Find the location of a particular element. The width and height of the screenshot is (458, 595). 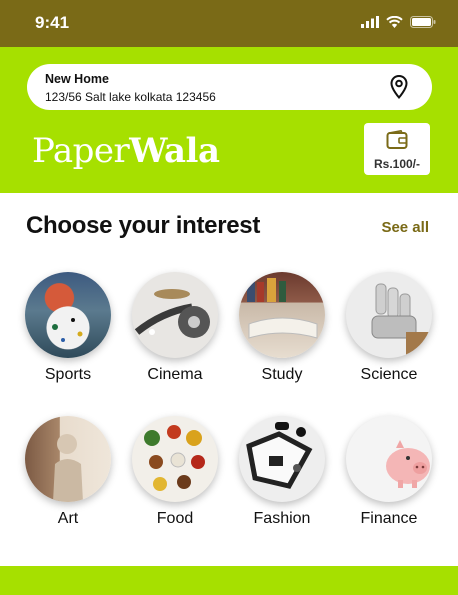

interest-cinema: Cinema is located at coordinates (175, 328).